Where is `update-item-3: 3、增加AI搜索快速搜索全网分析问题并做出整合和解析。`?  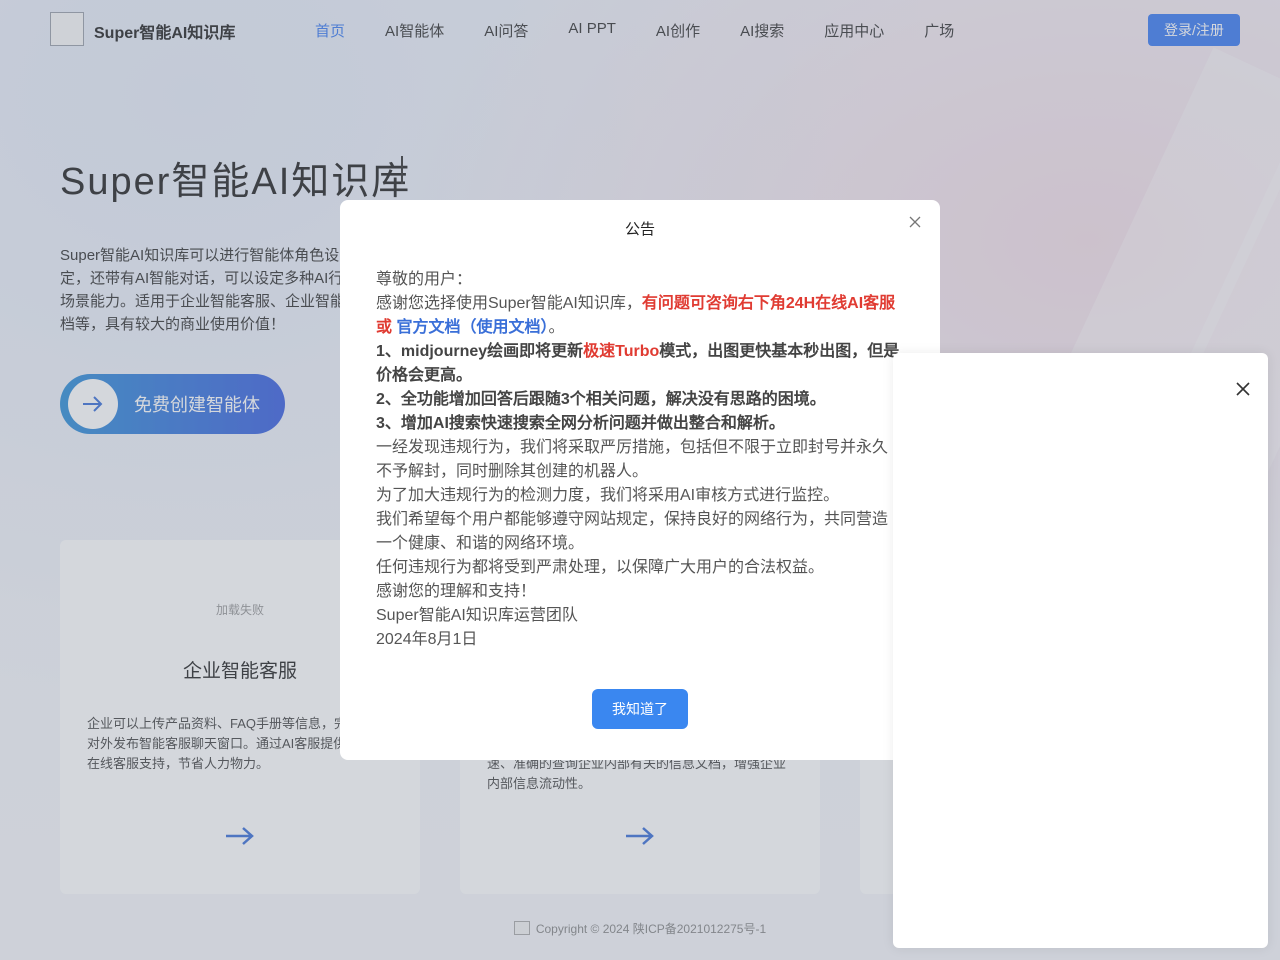
update-item-3: 3、增加AI搜索快速搜索全网分析问题并做出整合和解析。 is located at coordinates (580, 423).